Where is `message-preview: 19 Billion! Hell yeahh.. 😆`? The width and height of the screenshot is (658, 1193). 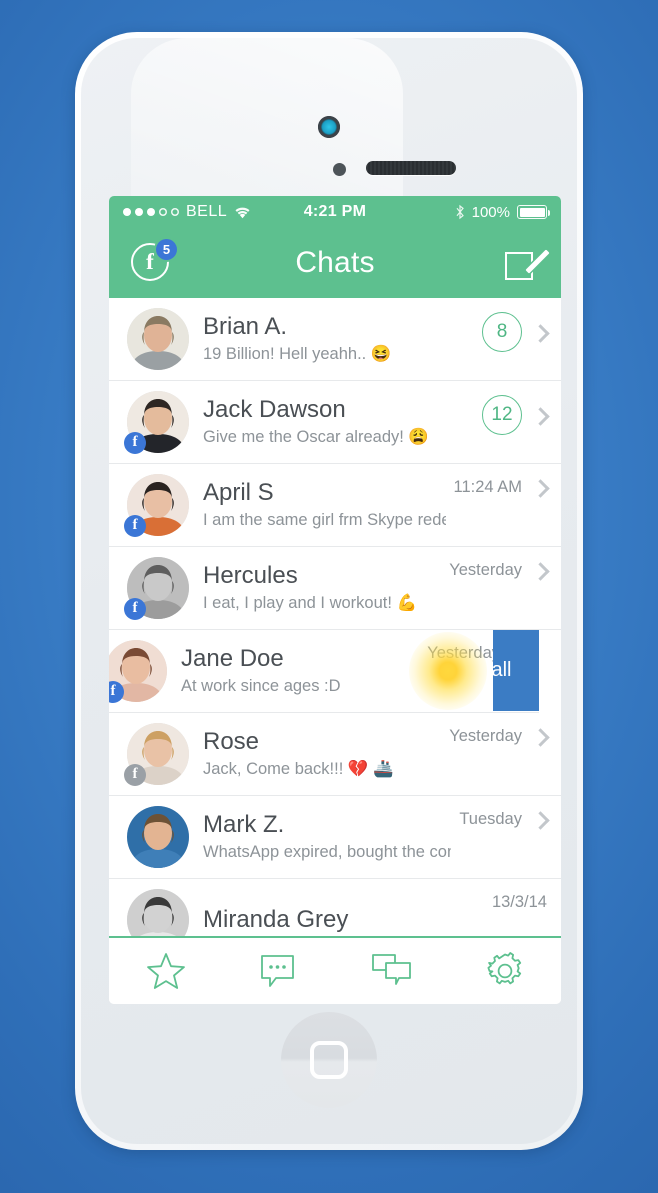 message-preview: 19 Billion! Hell yeahh.. 😆 is located at coordinates (297, 353).